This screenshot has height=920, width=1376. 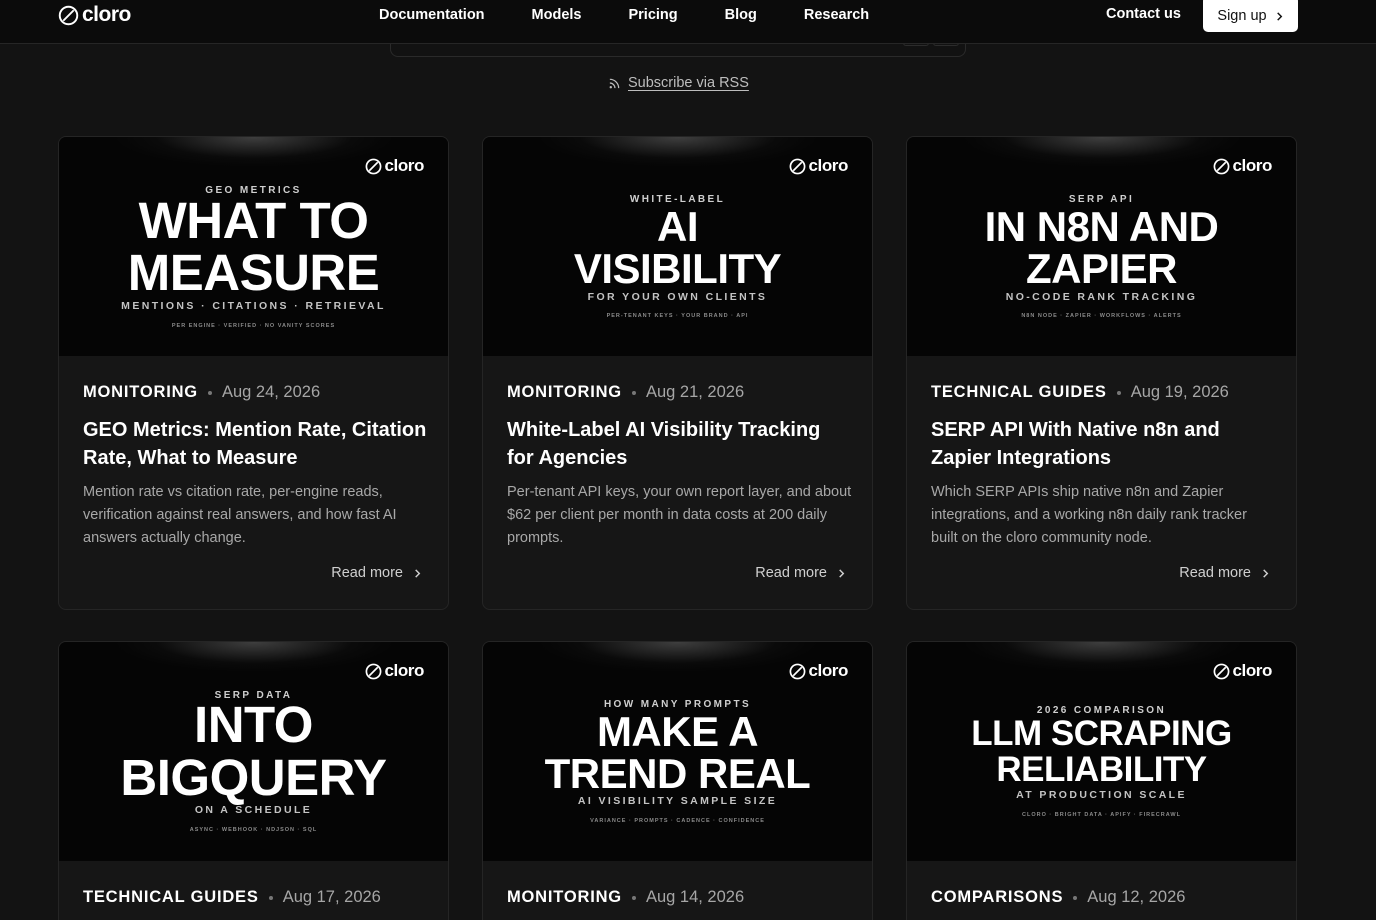 What do you see at coordinates (271, 392) in the screenshot?
I see `post-date: Aug 24, 2026` at bounding box center [271, 392].